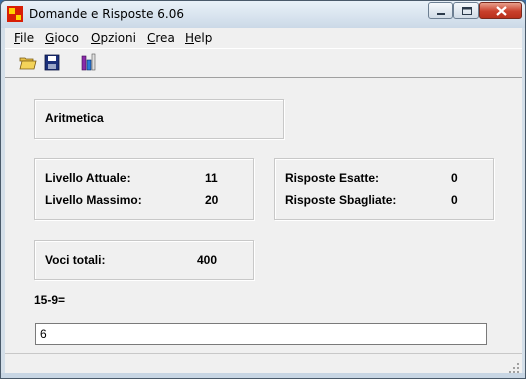 This screenshot has height=379, width=526. I want to click on stats-button, so click(88, 63).